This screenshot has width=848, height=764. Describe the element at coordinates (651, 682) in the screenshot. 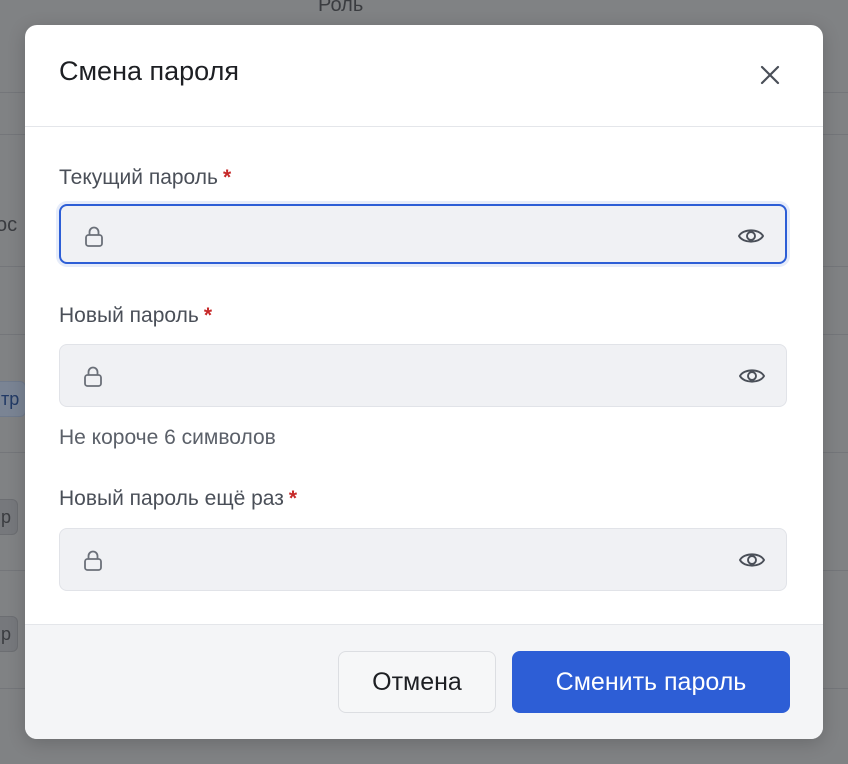

I see `change-password-button: Сменить пароль` at that location.